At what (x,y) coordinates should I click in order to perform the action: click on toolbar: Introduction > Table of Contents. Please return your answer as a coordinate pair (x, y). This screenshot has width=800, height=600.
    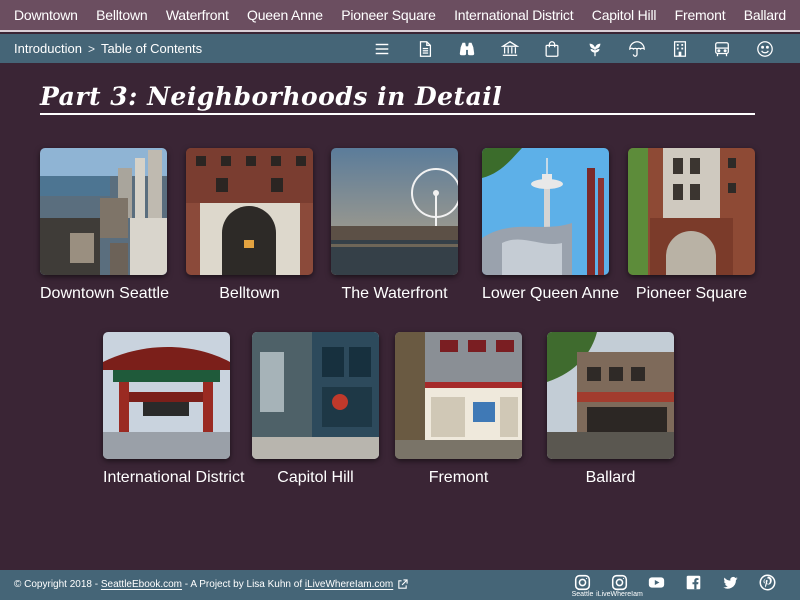
    Looking at the image, I should click on (400, 48).